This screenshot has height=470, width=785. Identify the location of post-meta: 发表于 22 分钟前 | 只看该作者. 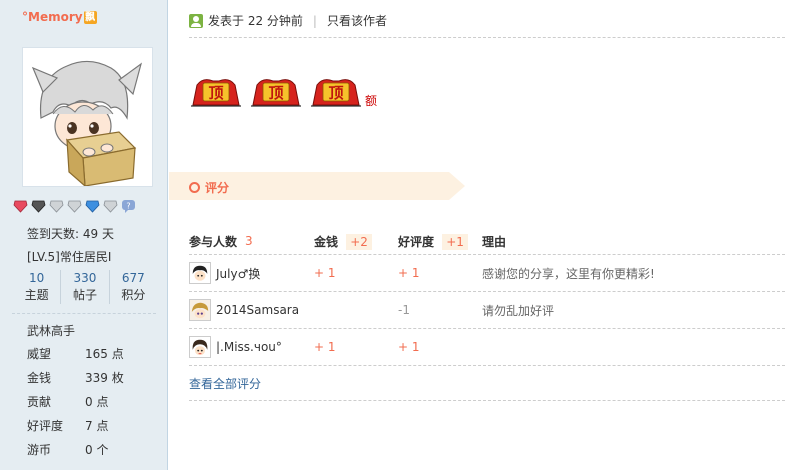
(288, 20).